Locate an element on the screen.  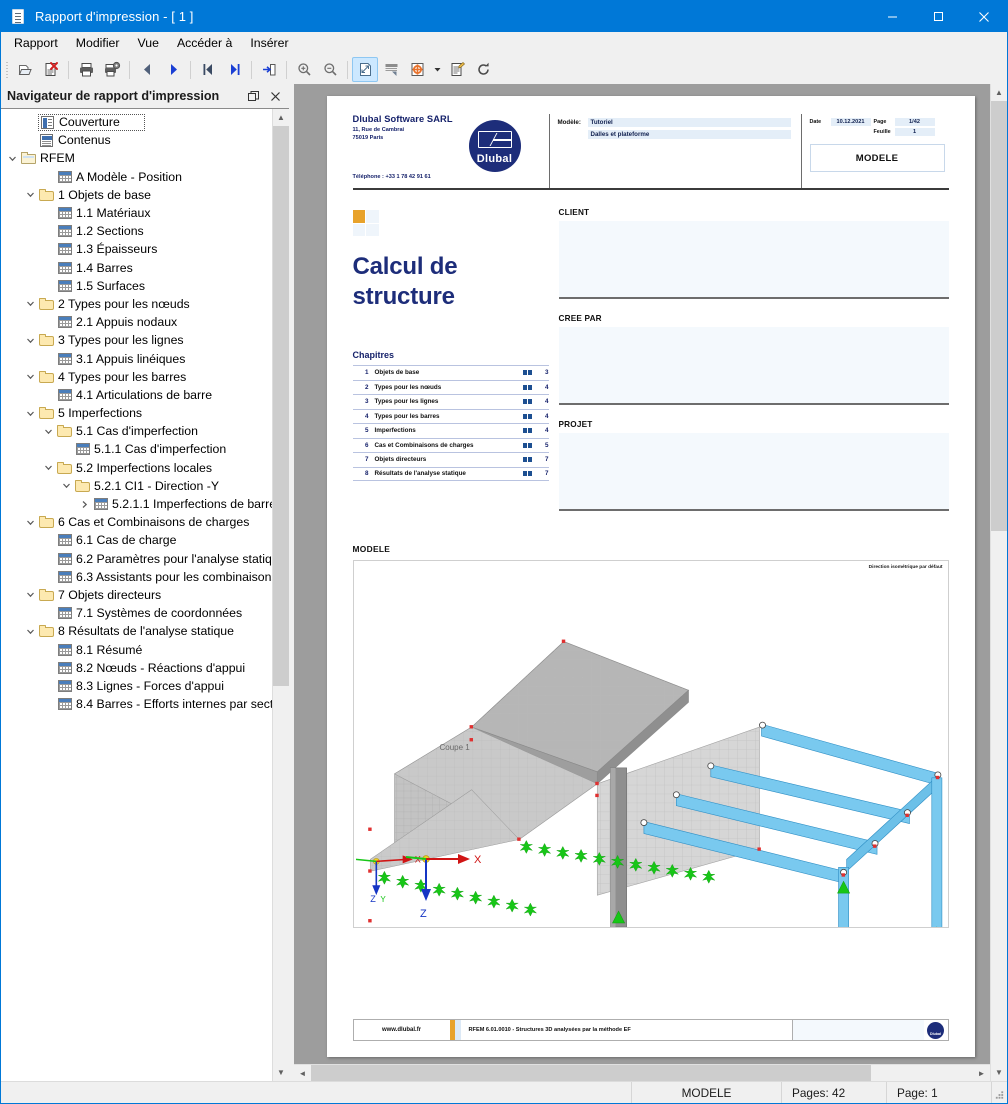
minimize-button is located at coordinates (892, 16).